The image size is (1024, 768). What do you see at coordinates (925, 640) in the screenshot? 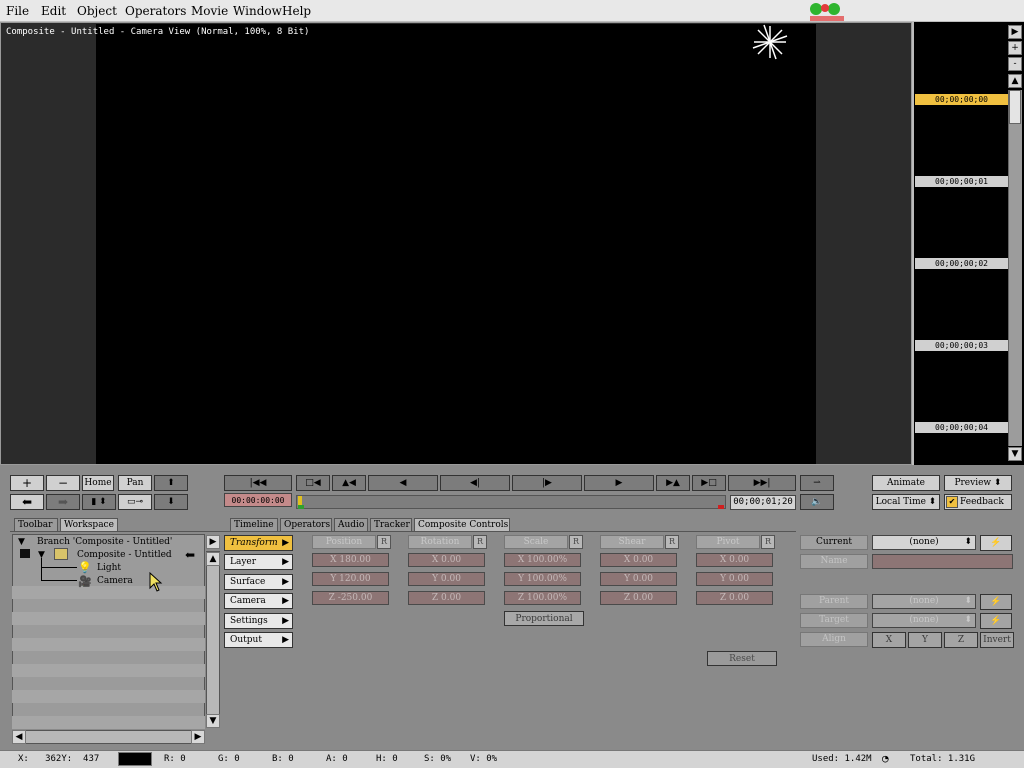
I see `align-y-button: Y` at bounding box center [925, 640].